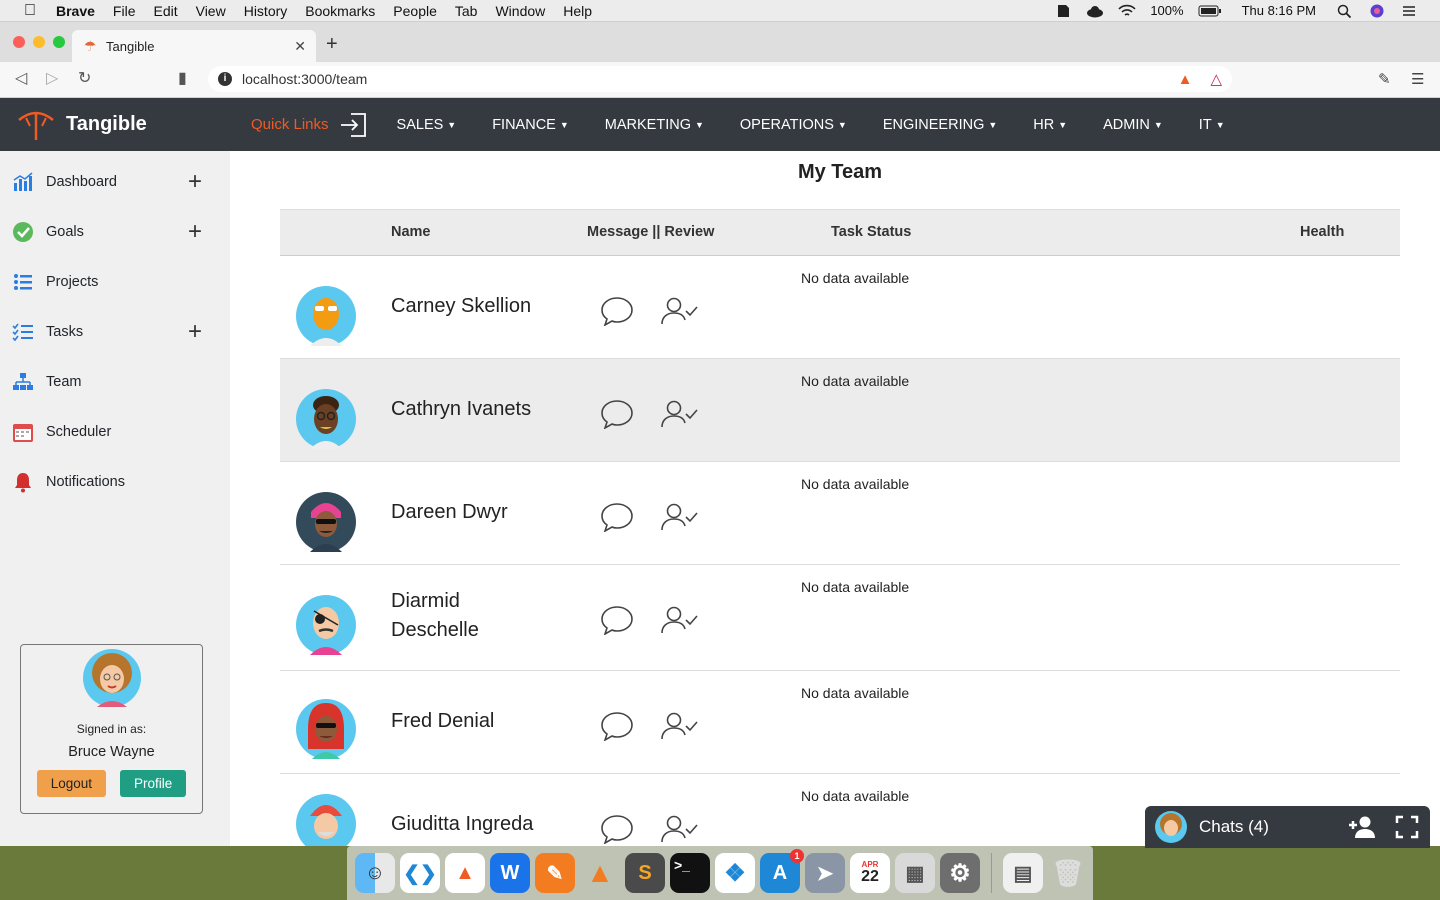 This screenshot has height=900, width=1440. I want to click on zoom-window-icon, so click(59, 42).